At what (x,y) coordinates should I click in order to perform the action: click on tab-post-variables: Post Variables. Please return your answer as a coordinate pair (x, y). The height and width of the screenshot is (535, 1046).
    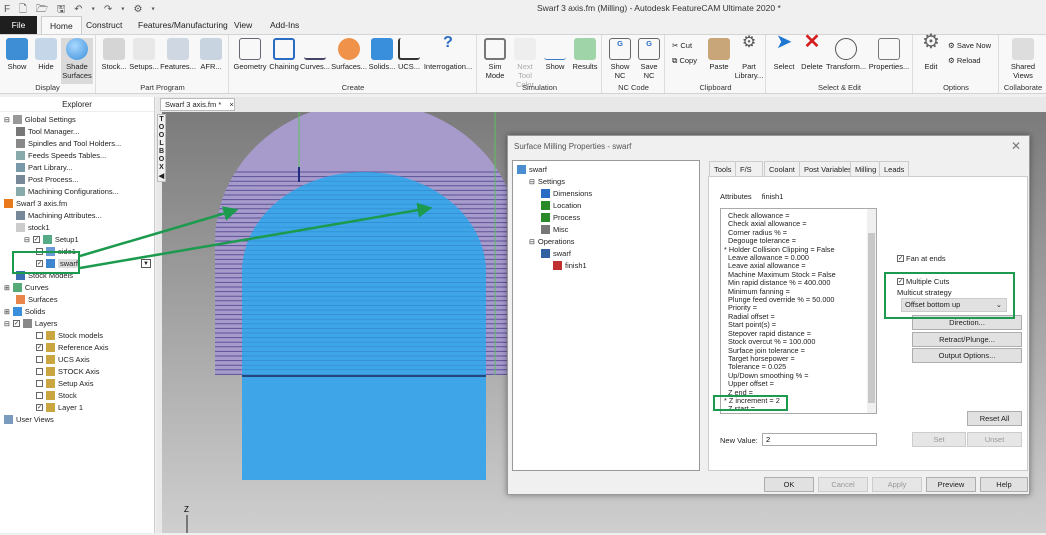
    Looking at the image, I should click on (828, 168).